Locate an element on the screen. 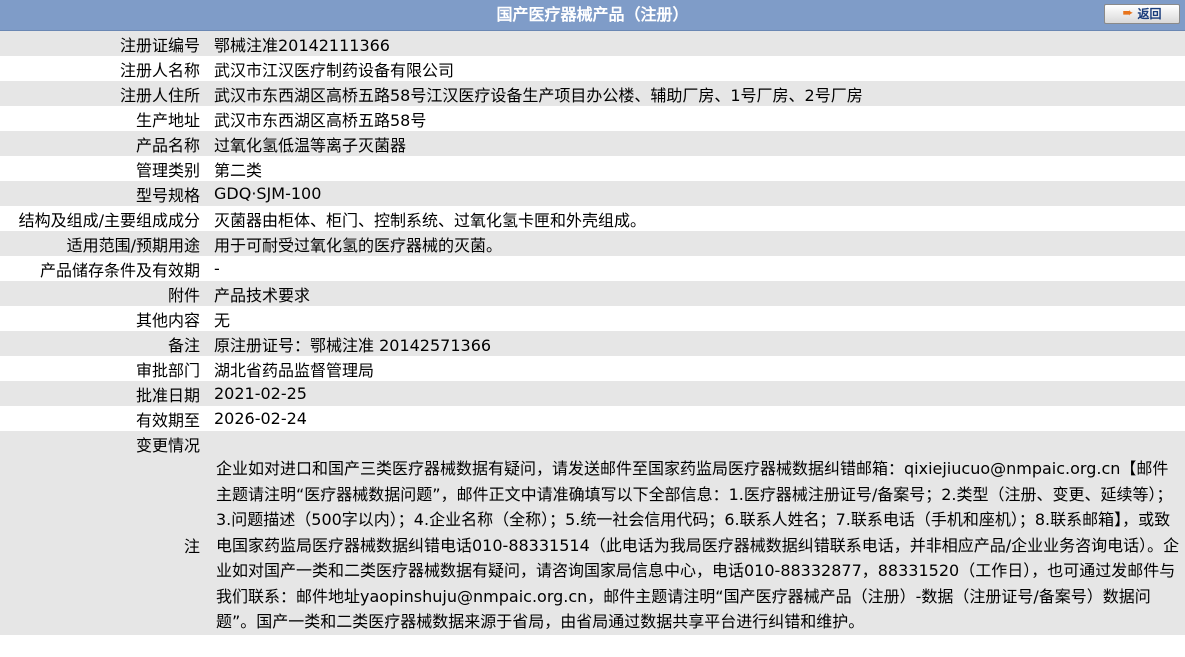  table-row: 备注 原注册证号：鄂械注准 20142571366 is located at coordinates (592, 343).